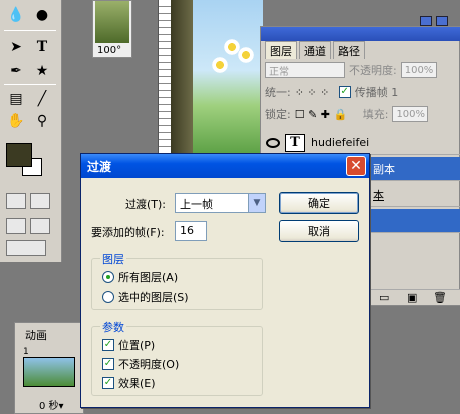 The width and height of the screenshot is (460, 414). I want to click on new-set-icon: ▭, so click(384, 297).